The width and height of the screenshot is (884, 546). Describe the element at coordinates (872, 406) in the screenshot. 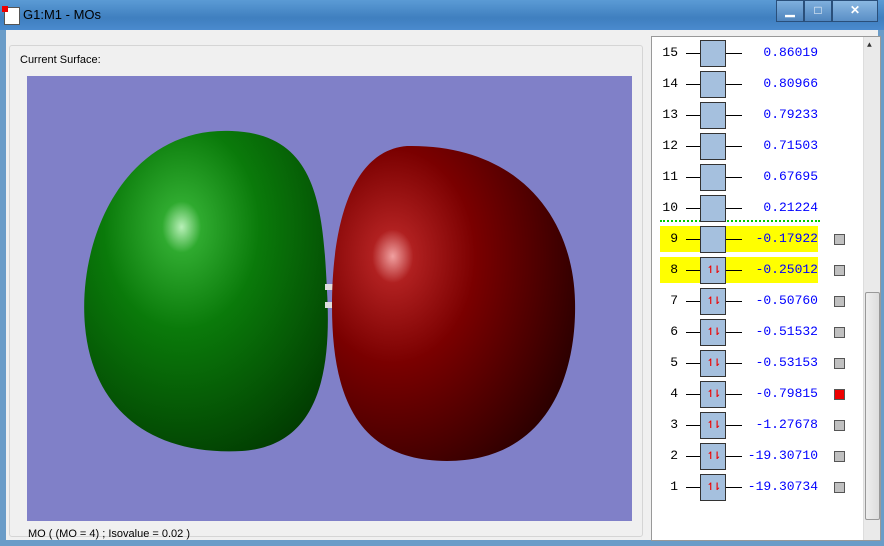

I see `scrollbar-thumb` at that location.